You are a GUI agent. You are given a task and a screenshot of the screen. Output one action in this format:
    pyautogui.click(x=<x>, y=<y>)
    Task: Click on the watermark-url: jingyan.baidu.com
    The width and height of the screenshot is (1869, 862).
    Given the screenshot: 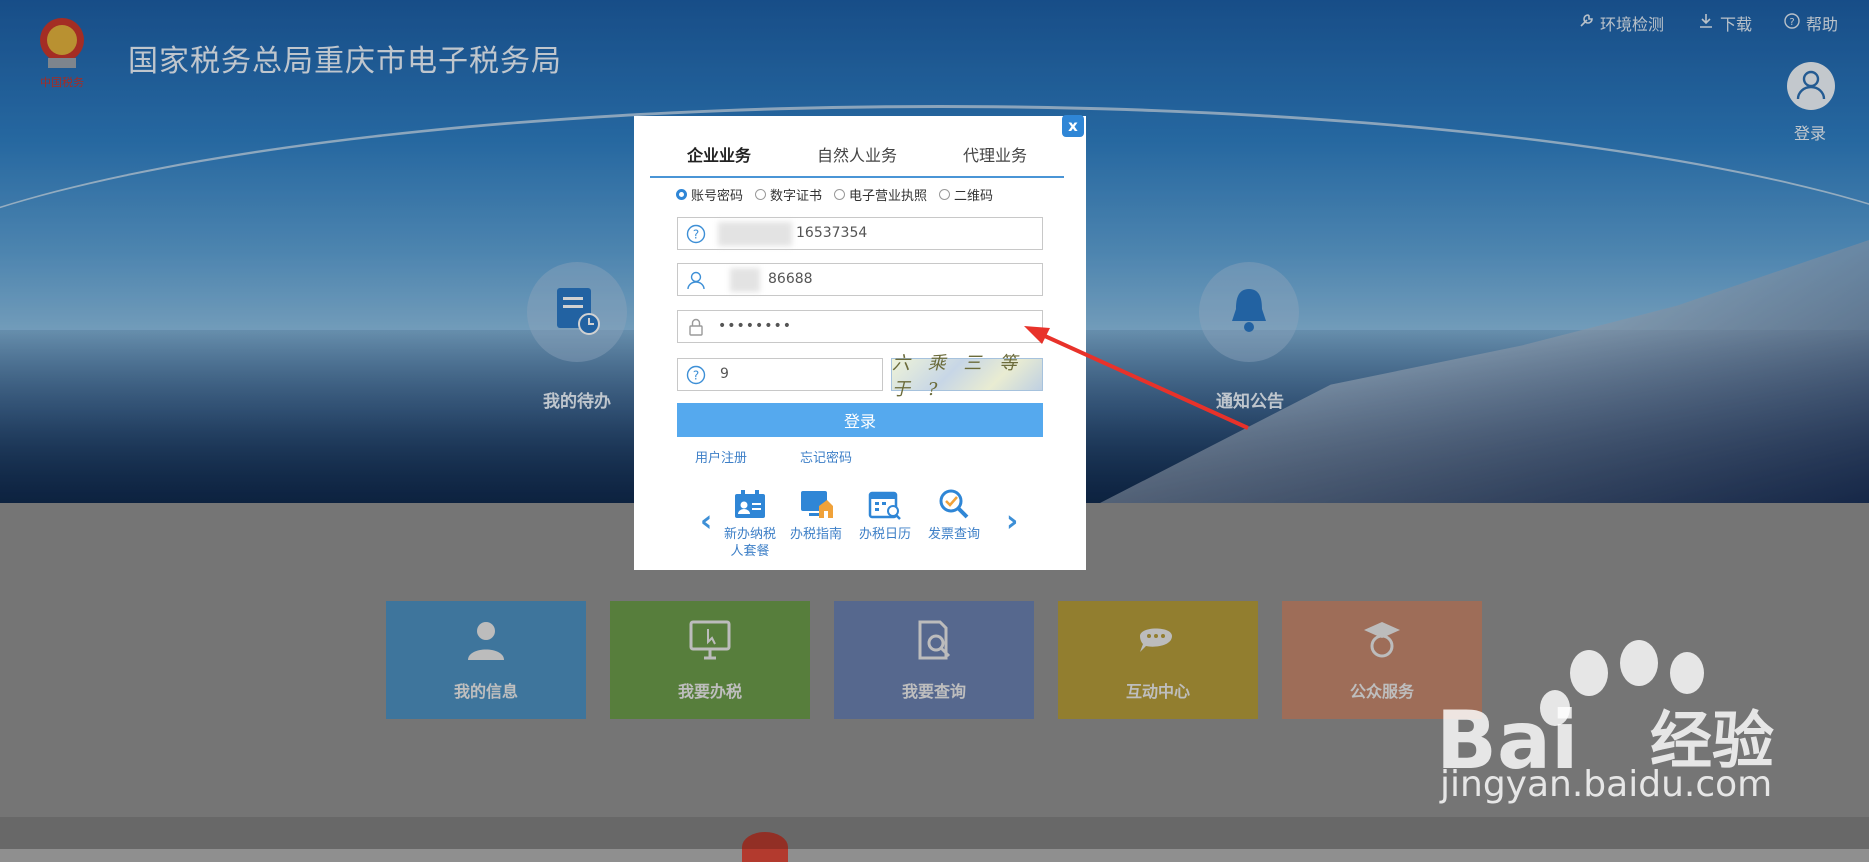 What is the action you would take?
    pyautogui.click(x=1606, y=784)
    